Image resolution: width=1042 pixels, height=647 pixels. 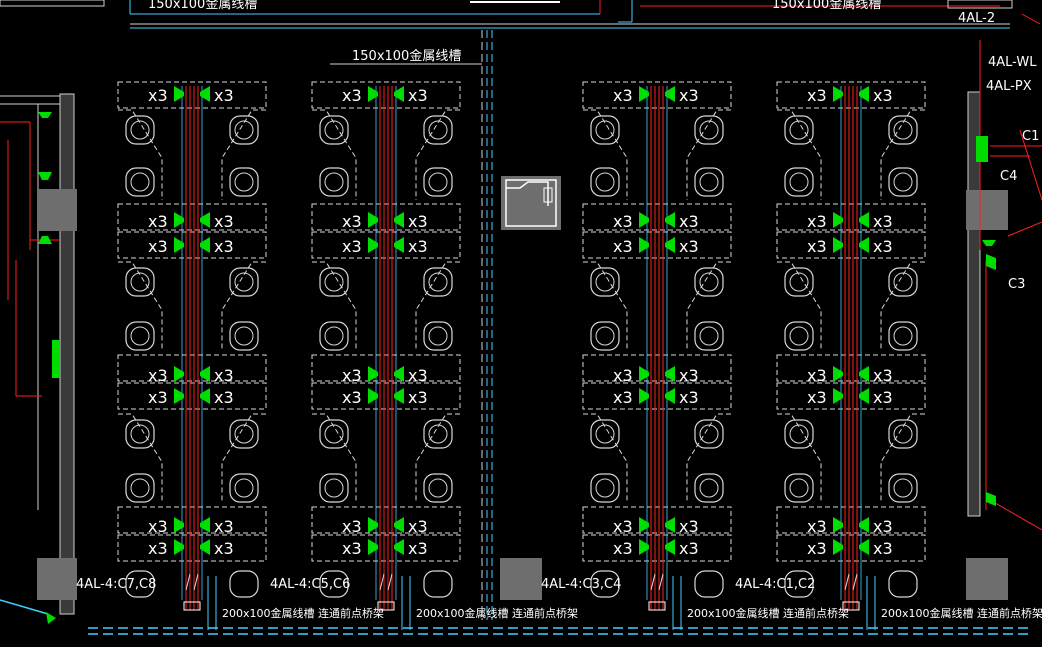 What do you see at coordinates (24, 607) in the screenshot?
I see `left-tray-link` at bounding box center [24, 607].